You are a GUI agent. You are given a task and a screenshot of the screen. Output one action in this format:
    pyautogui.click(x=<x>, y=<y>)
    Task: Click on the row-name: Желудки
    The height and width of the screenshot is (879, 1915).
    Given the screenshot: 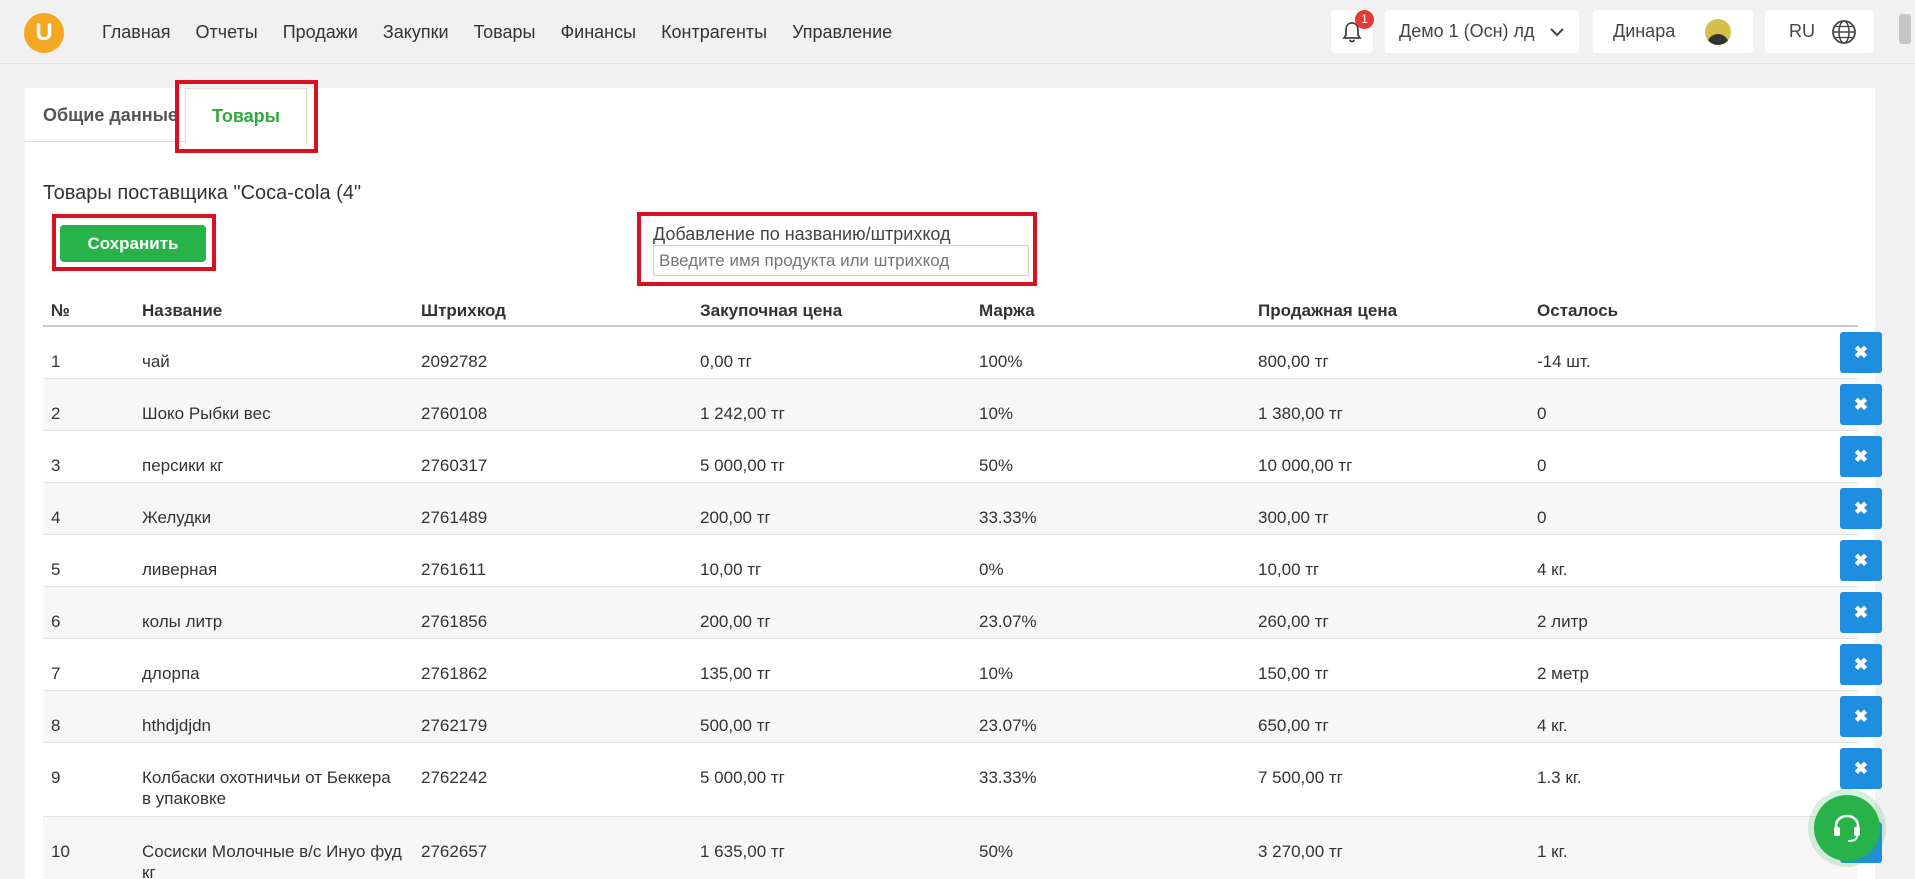 What is the action you would take?
    pyautogui.click(x=177, y=517)
    